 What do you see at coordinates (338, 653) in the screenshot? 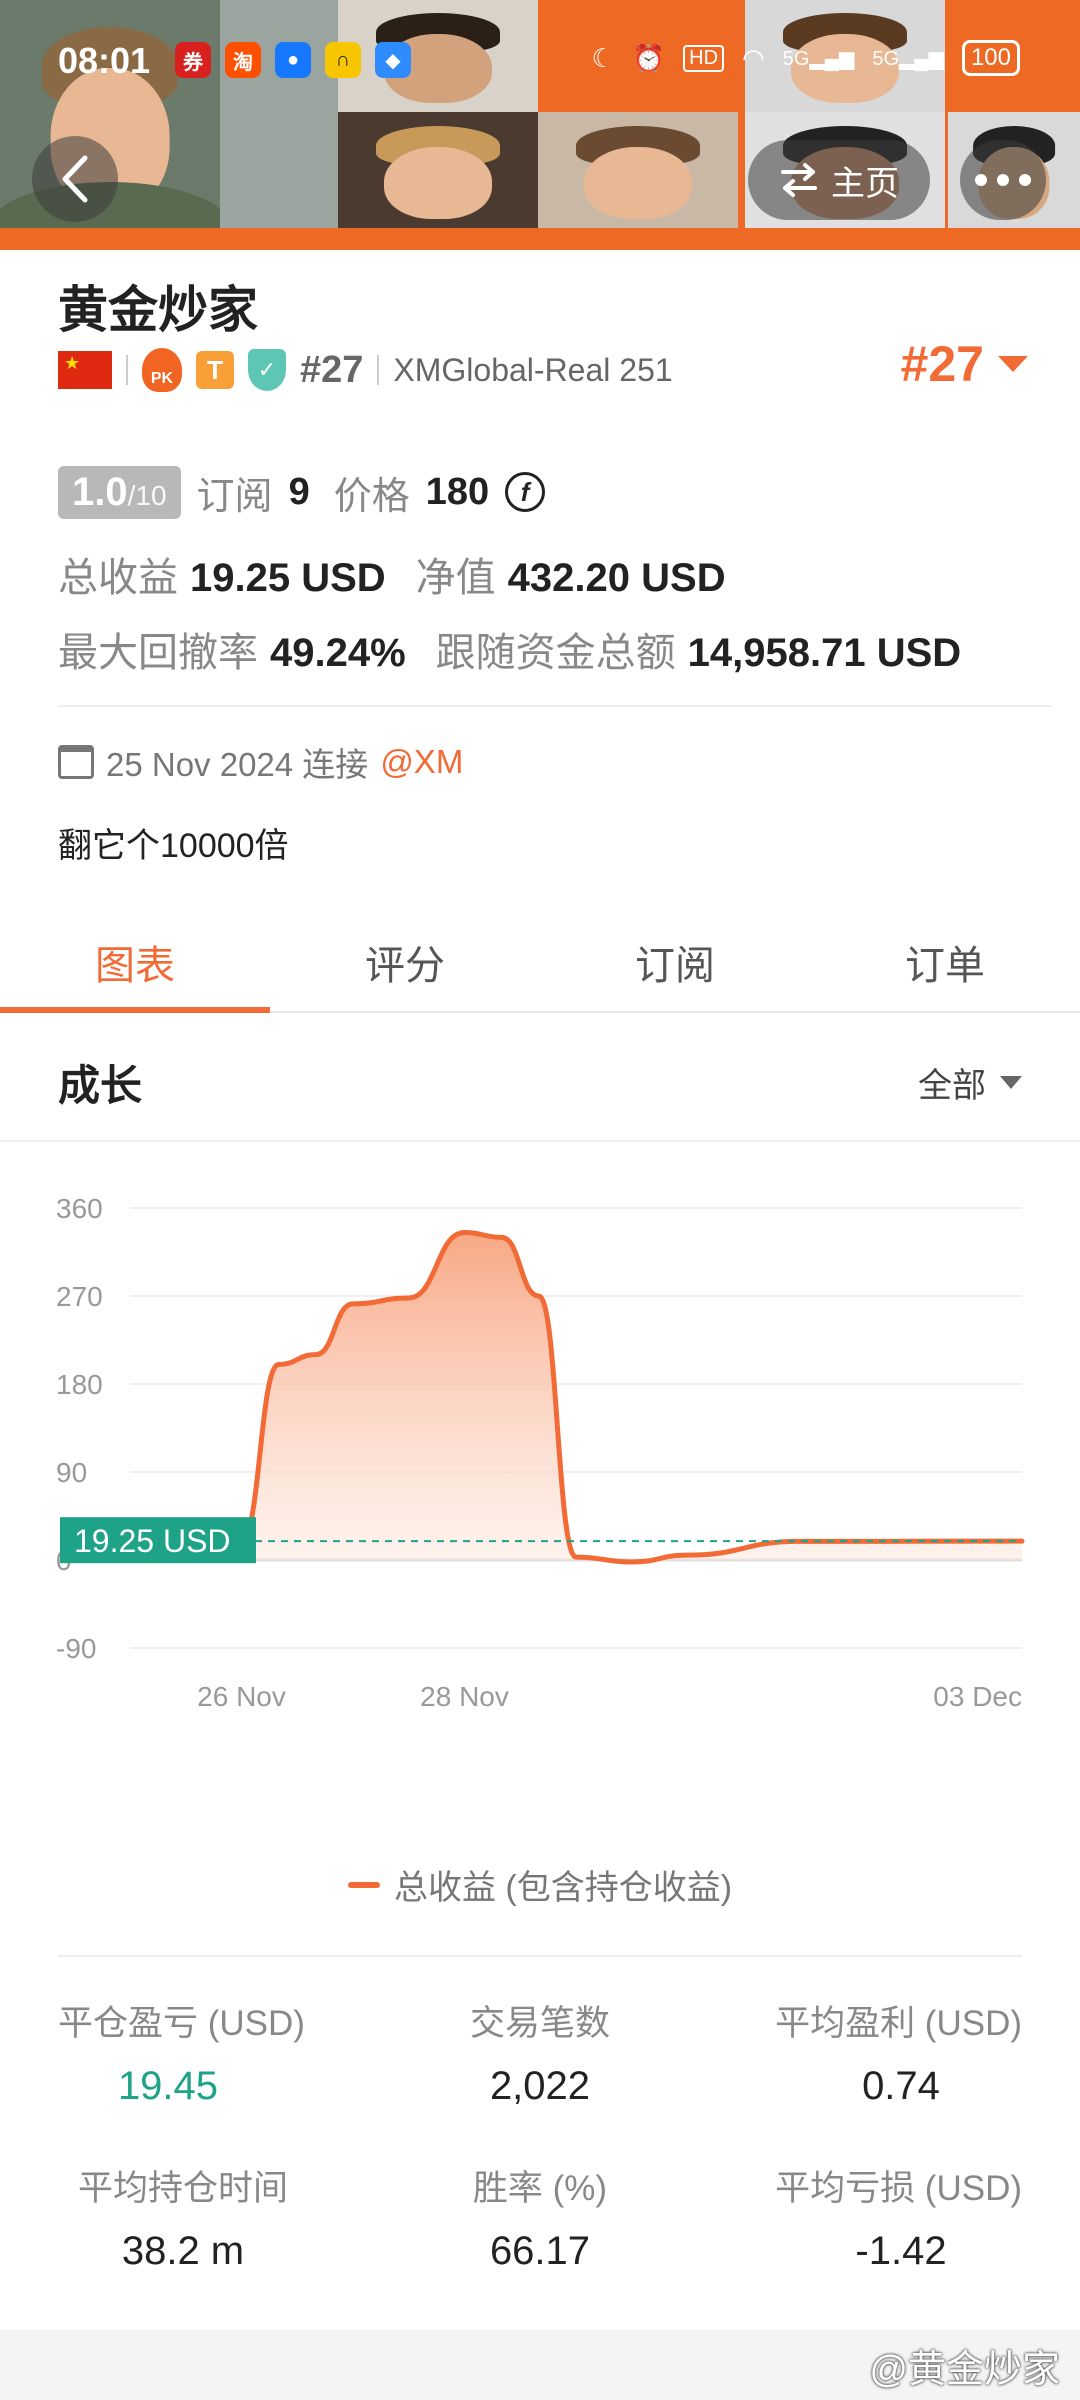
I see `max-drawdown-value: 49.24%` at bounding box center [338, 653].